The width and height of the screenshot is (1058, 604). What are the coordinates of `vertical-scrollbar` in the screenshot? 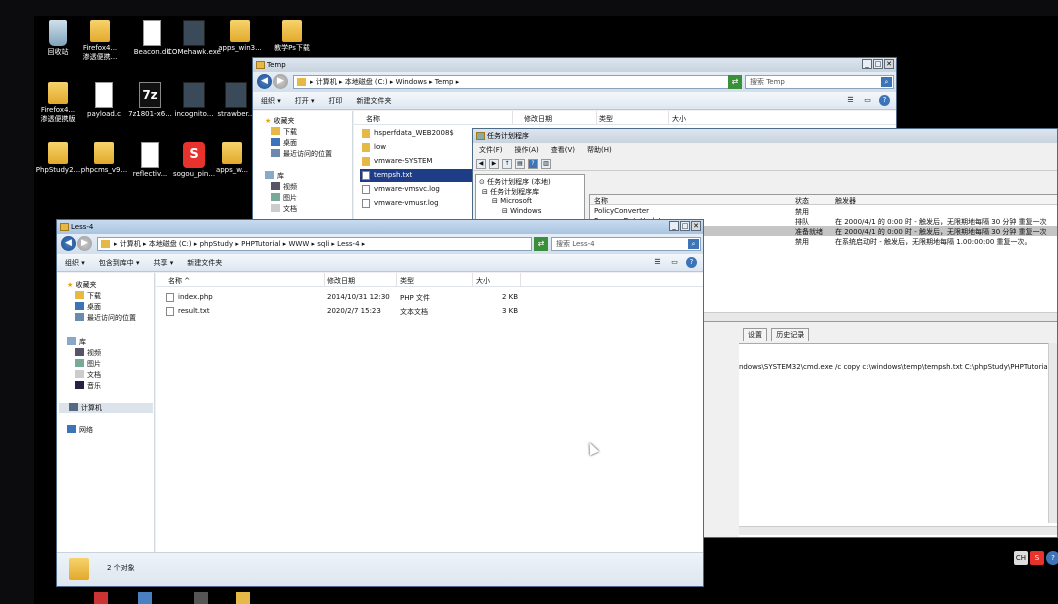 It's located at (1052, 433).